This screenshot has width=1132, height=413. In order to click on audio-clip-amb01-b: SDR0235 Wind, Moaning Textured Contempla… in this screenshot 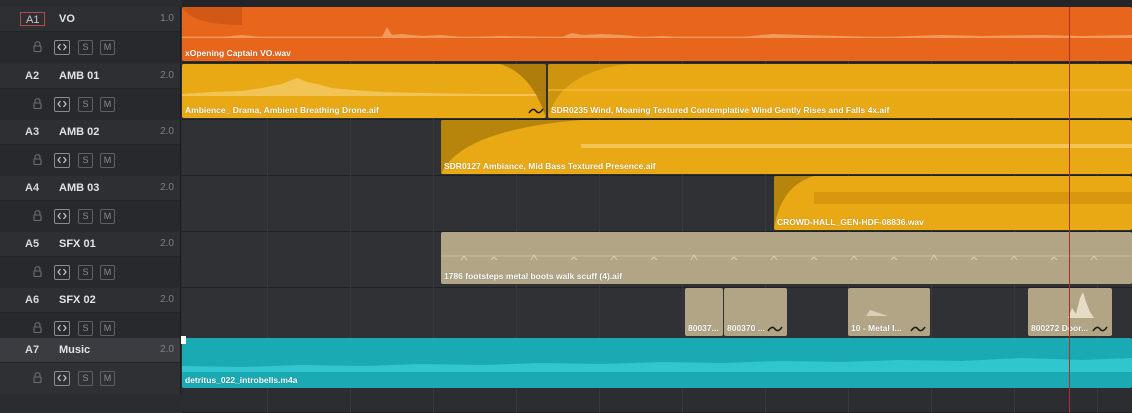, I will do `click(840, 91)`.